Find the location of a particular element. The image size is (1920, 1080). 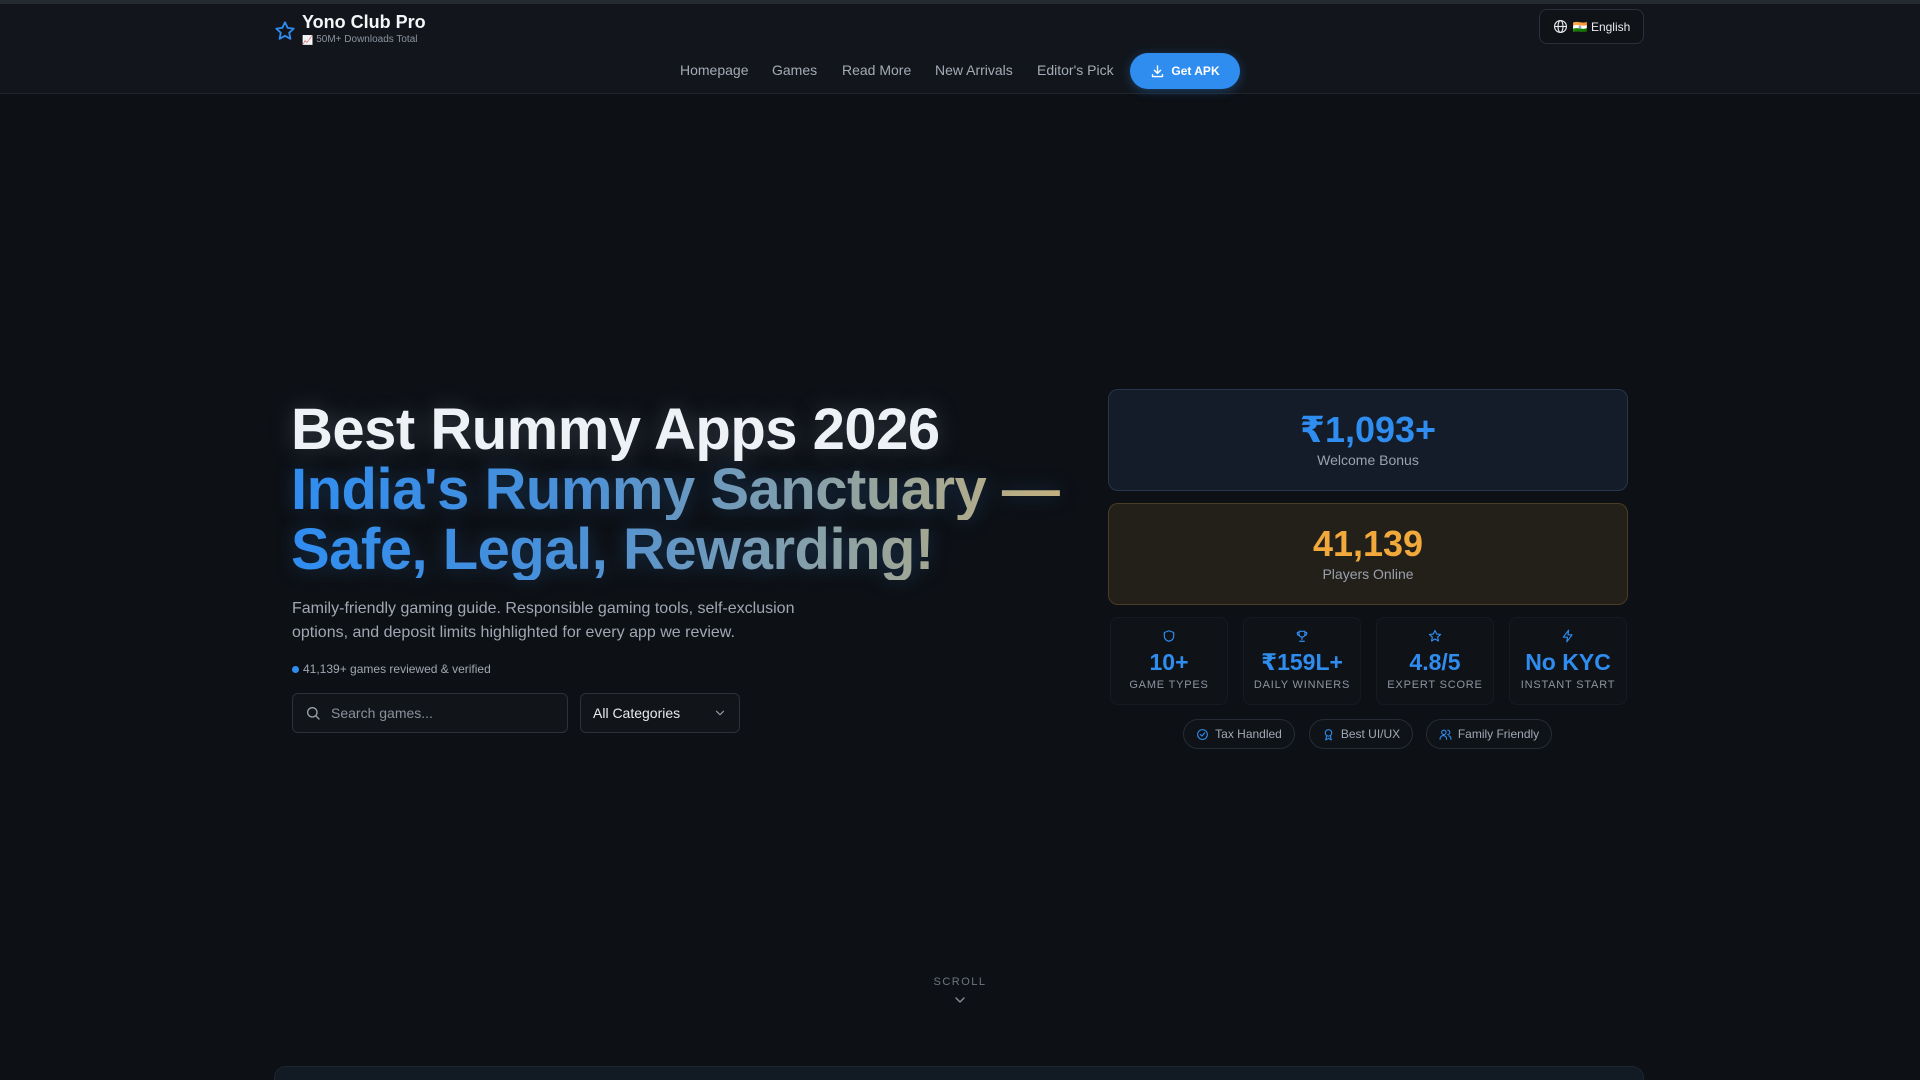

brand-title: Yono Club Pro is located at coordinates (364, 22).